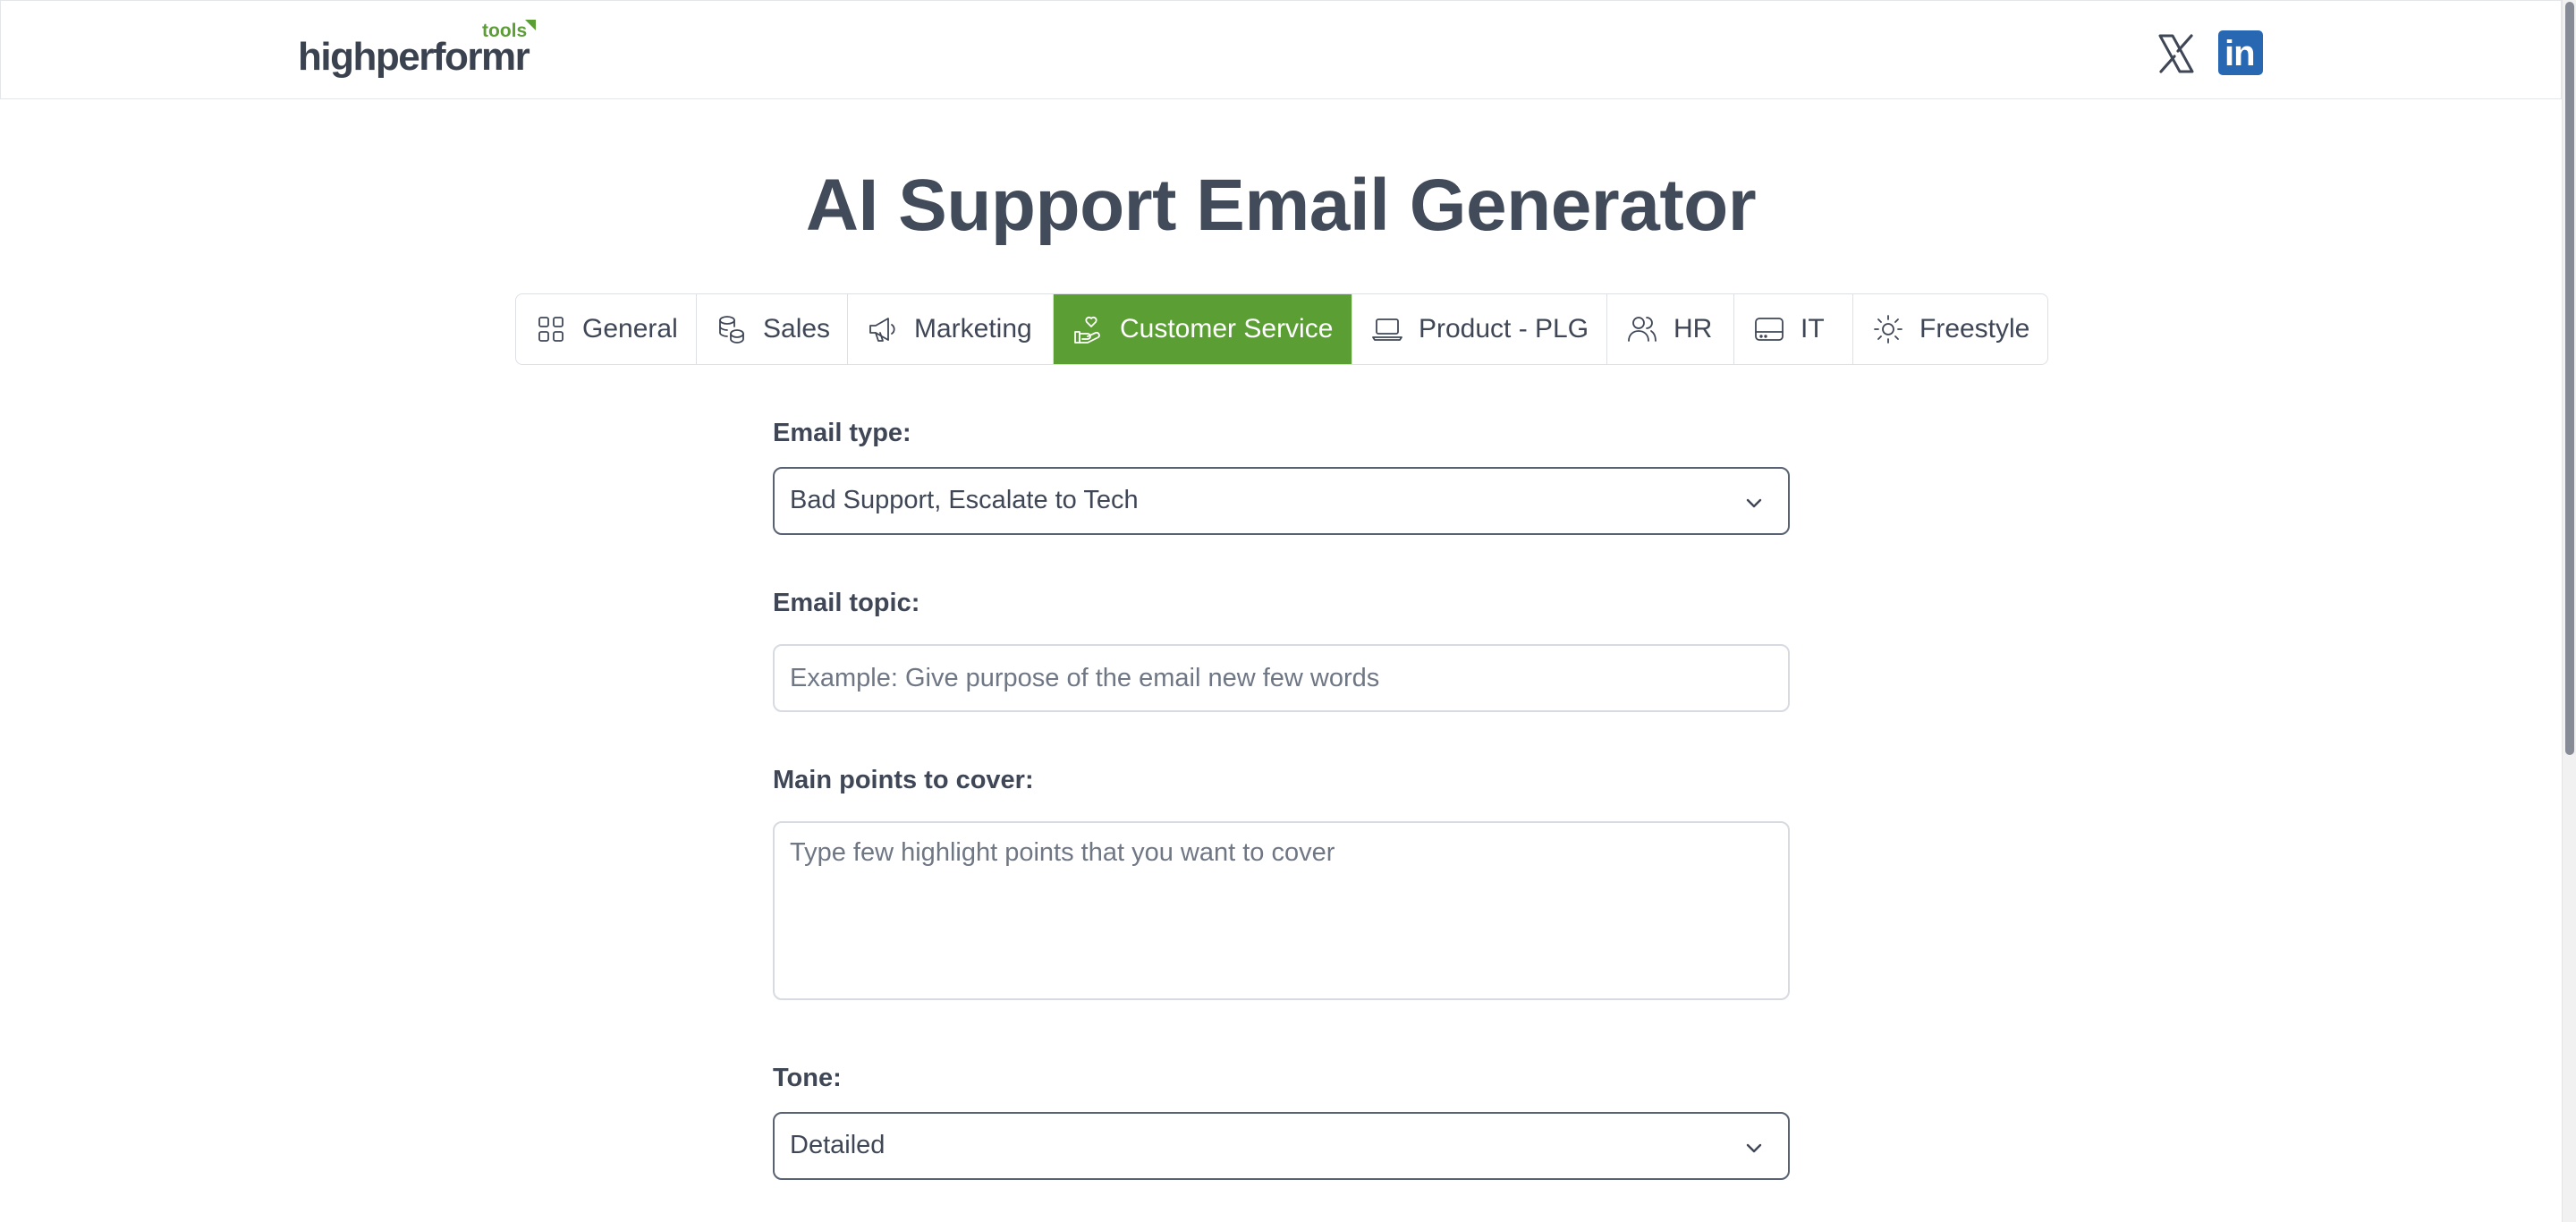  What do you see at coordinates (1281, 910) in the screenshot?
I see `main-points-textarea` at bounding box center [1281, 910].